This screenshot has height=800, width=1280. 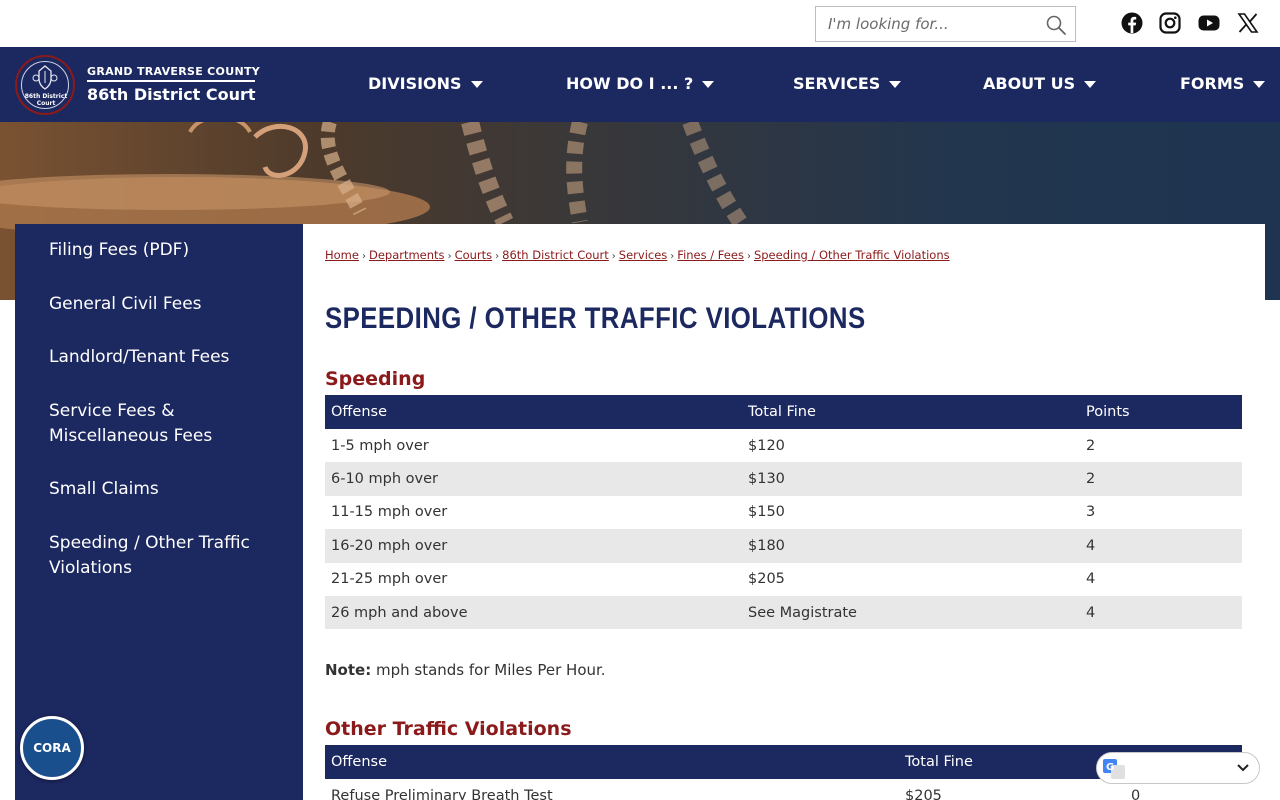 I want to click on fine-cell: $130, so click(x=911, y=479).